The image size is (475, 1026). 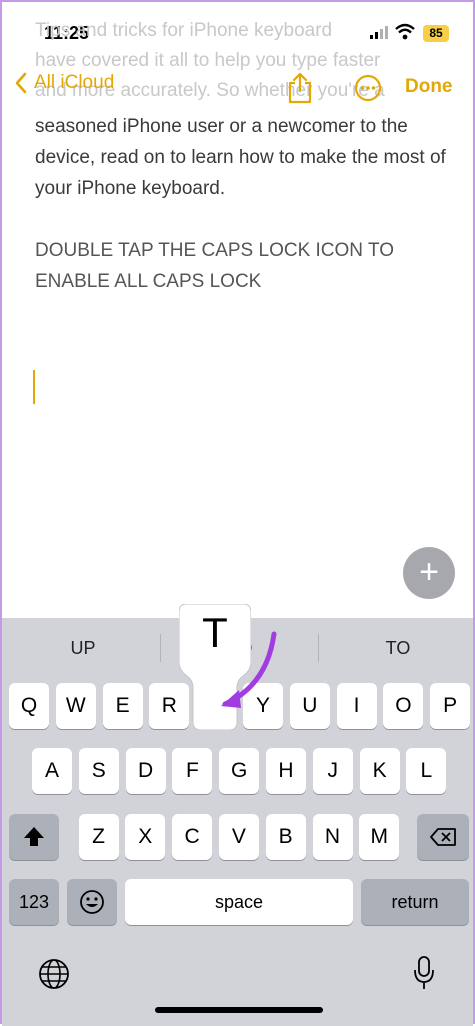 I want to click on back-label: All iCloud, so click(x=74, y=82).